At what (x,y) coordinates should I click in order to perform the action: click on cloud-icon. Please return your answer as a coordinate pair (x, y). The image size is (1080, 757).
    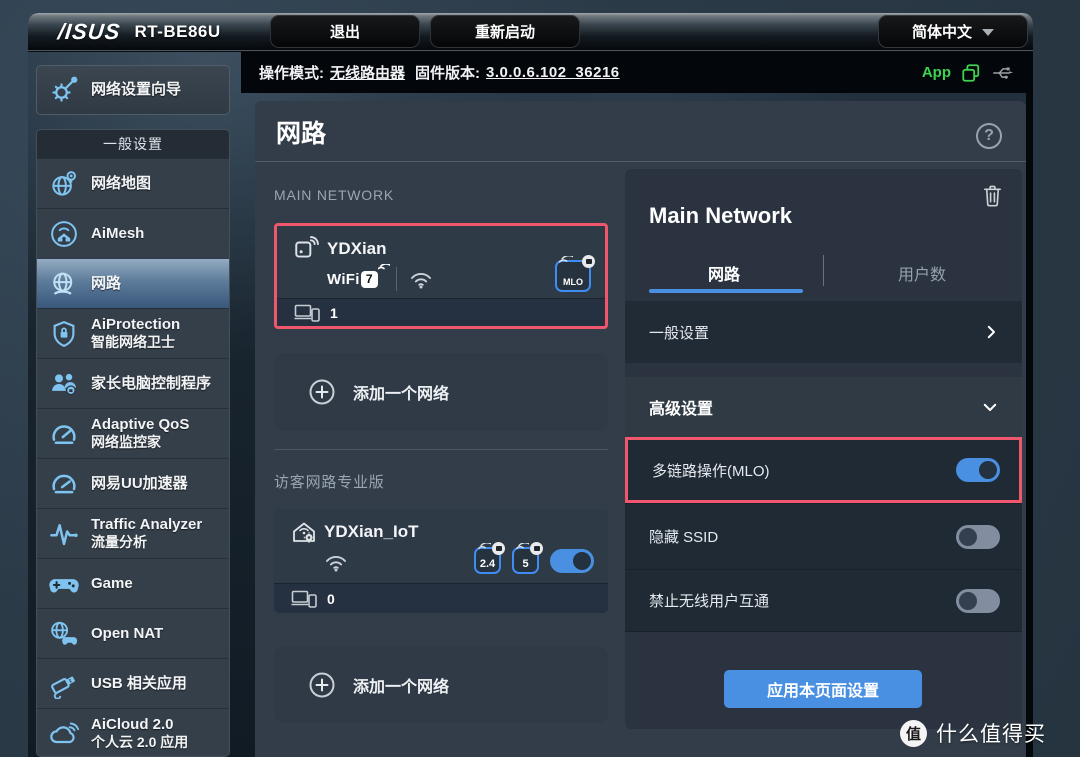
    Looking at the image, I should click on (64, 734).